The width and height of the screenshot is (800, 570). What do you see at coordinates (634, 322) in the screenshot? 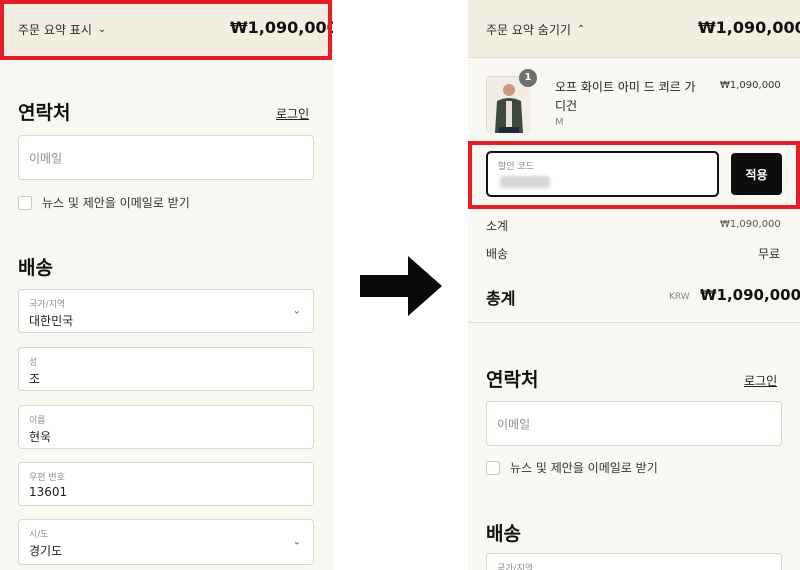
I see `section-divider` at bounding box center [634, 322].